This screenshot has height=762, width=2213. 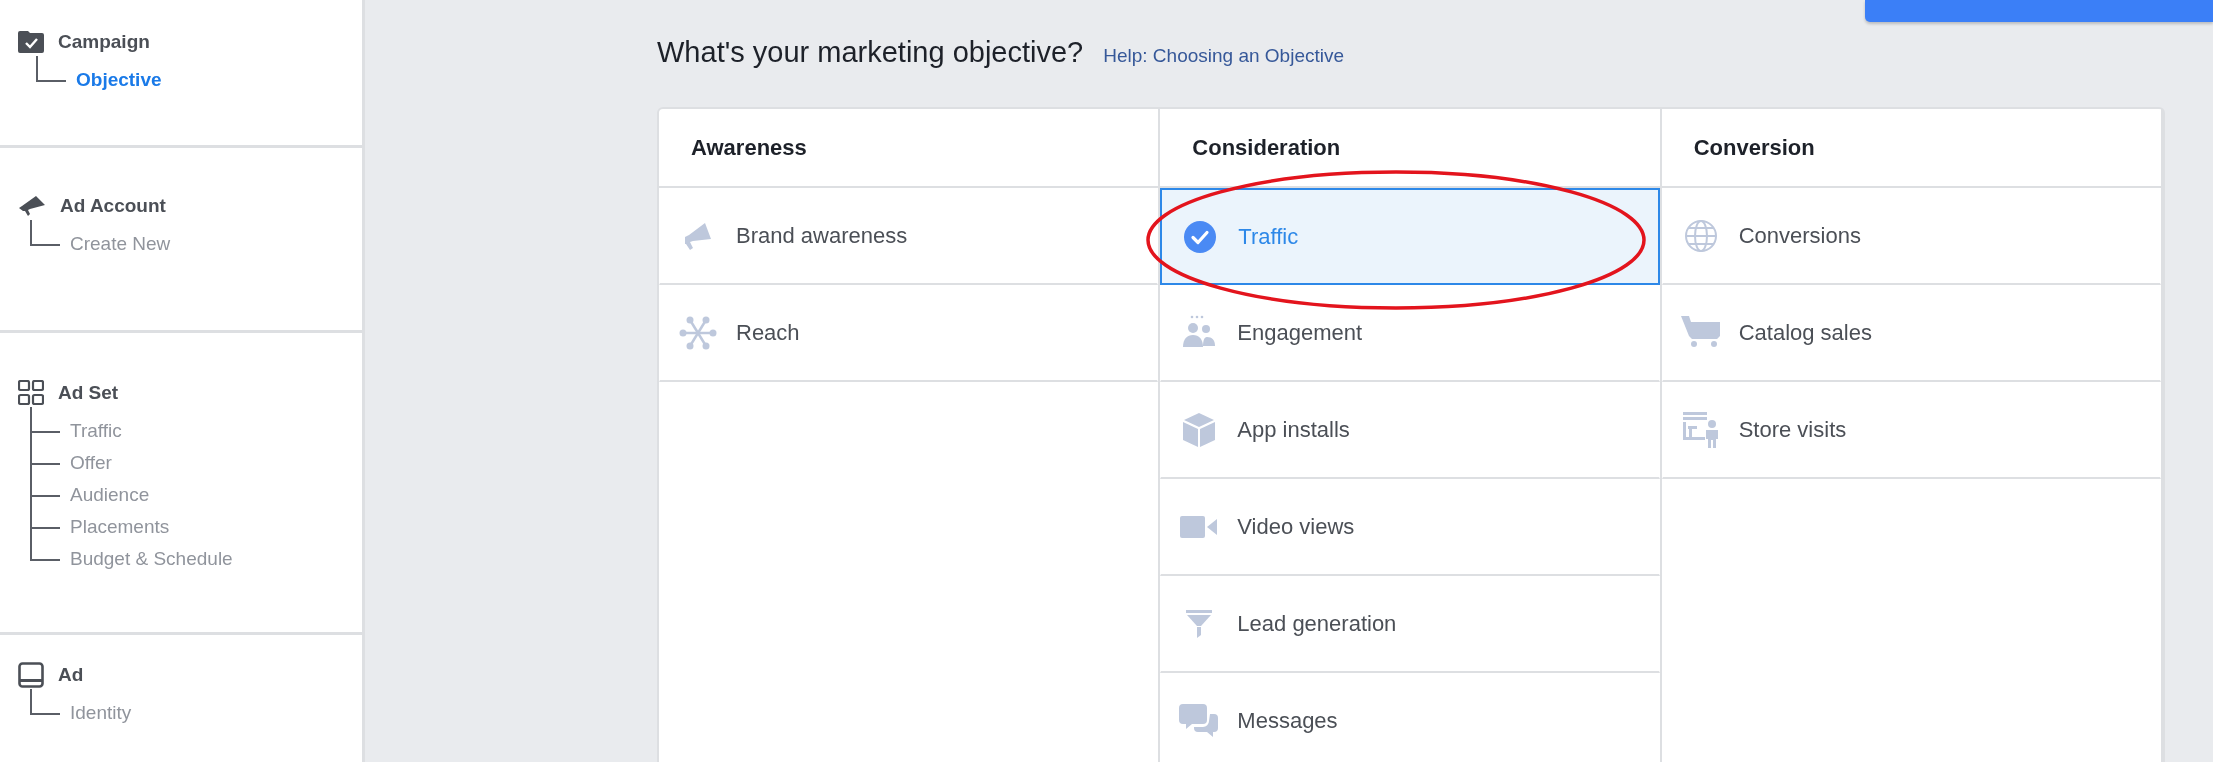 What do you see at coordinates (71, 675) in the screenshot?
I see `section-heading: Ad` at bounding box center [71, 675].